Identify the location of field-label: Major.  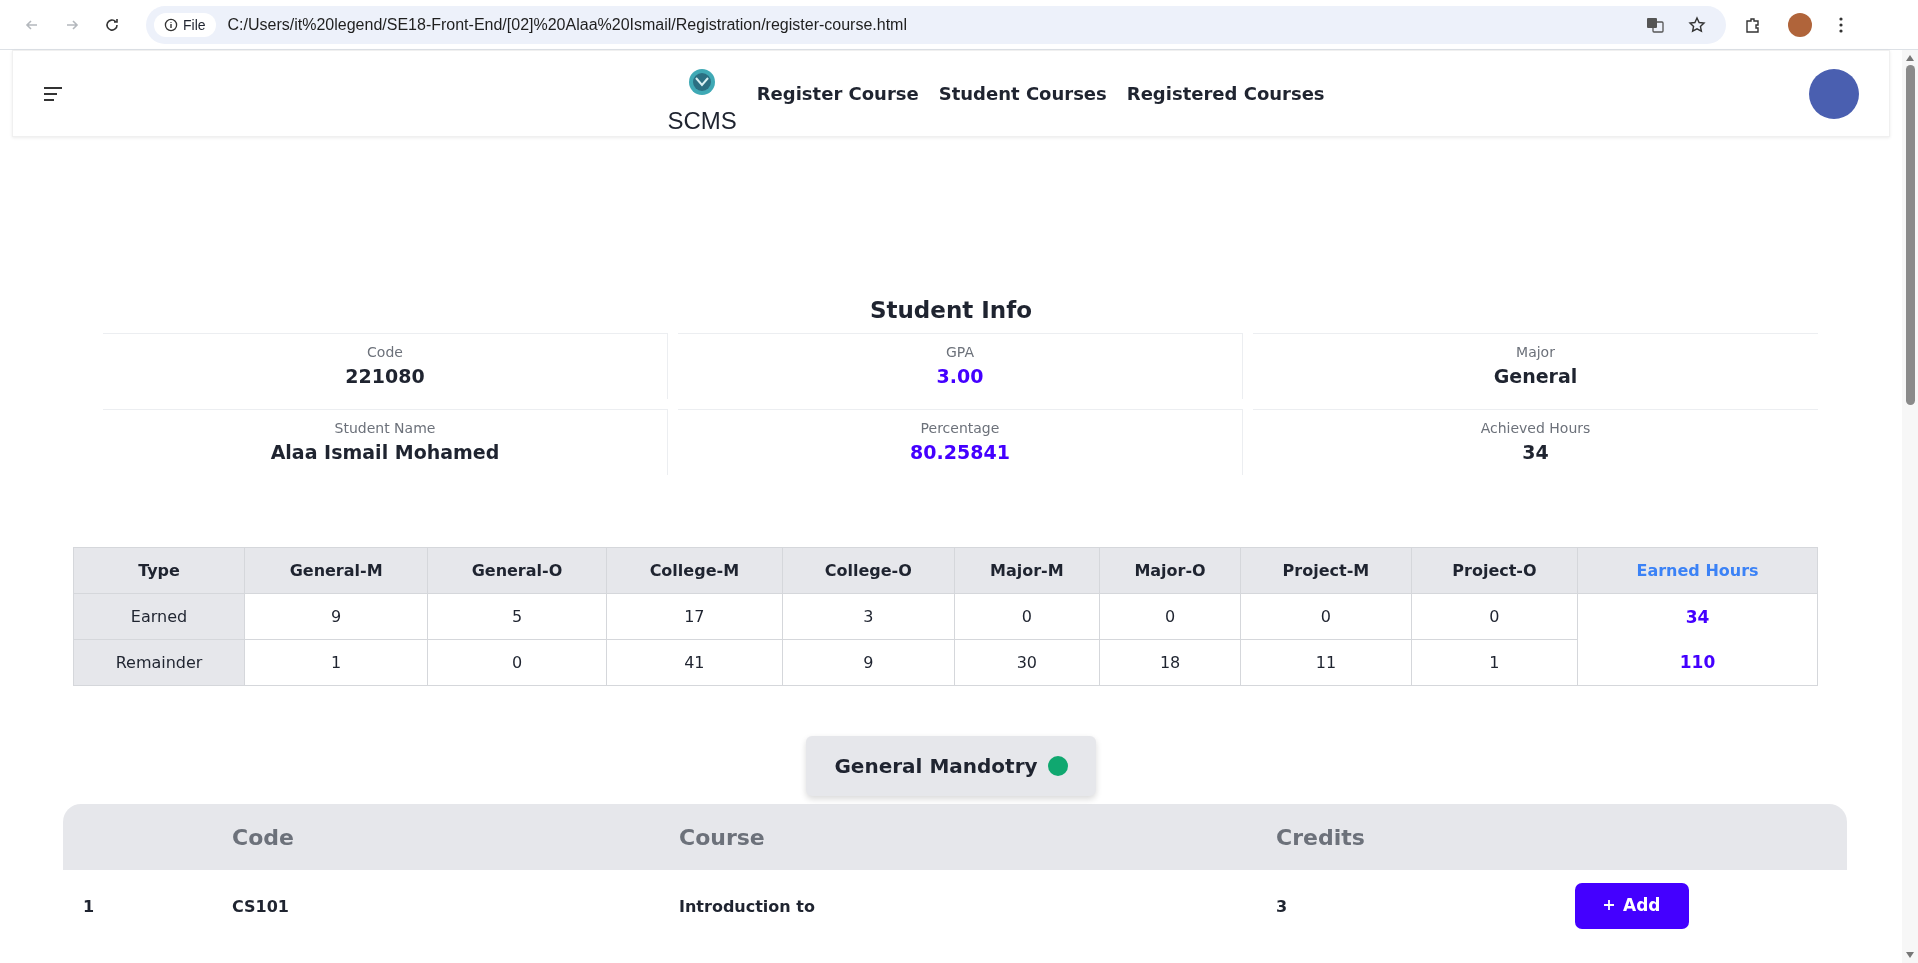
(1535, 352).